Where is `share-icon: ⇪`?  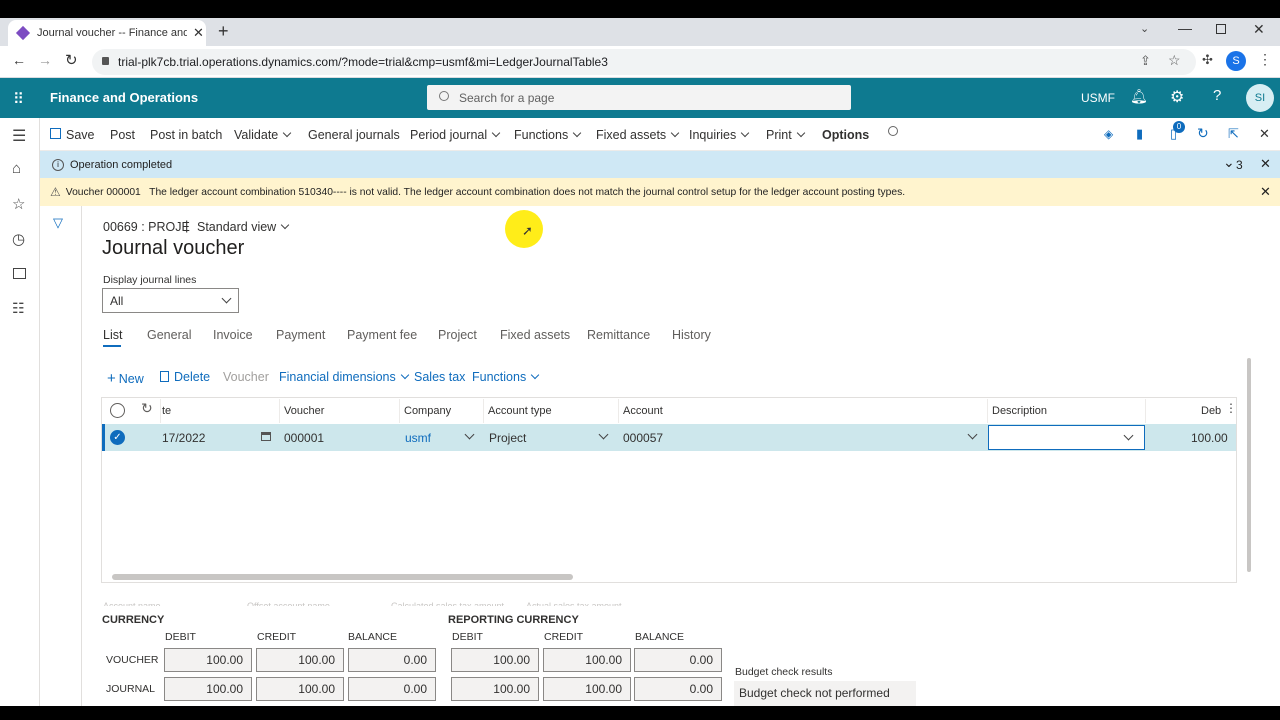
share-icon: ⇪ is located at coordinates (1145, 61).